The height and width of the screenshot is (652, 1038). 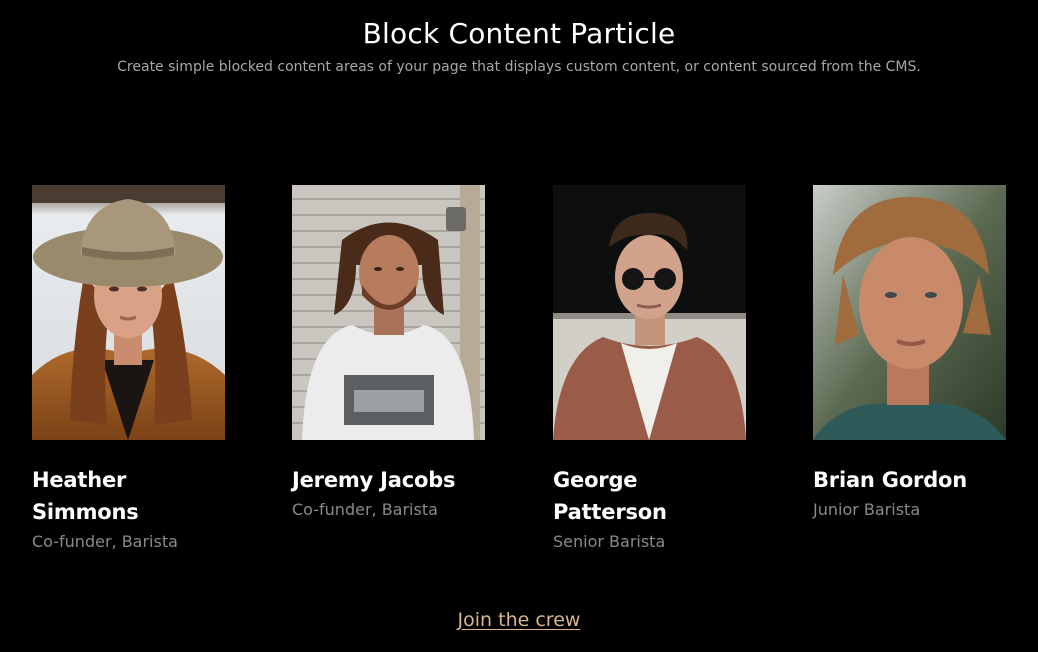 What do you see at coordinates (519, 33) in the screenshot?
I see `page-title: Block Content Particle` at bounding box center [519, 33].